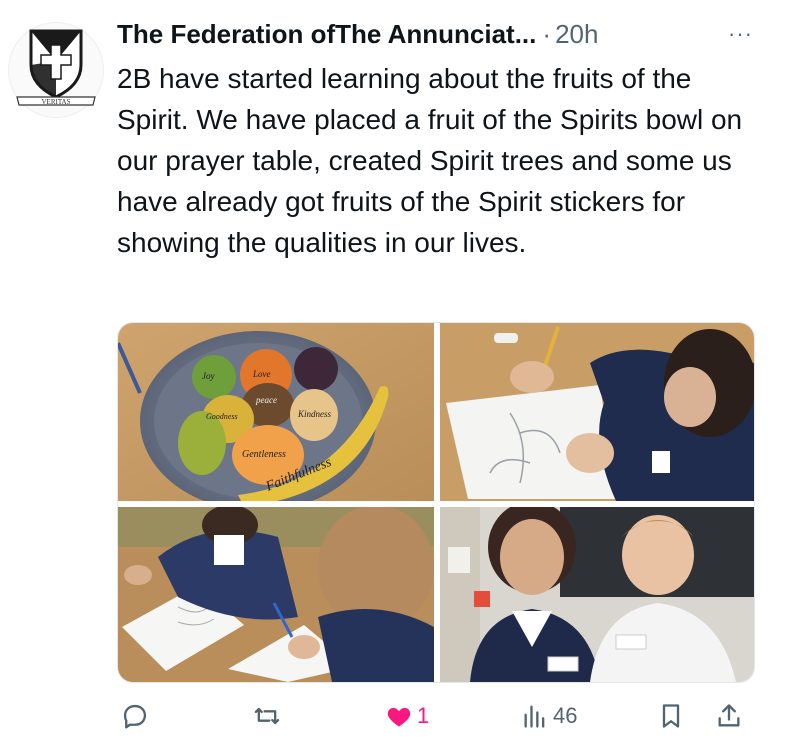 This screenshot has width=793, height=748. Describe the element at coordinates (314, 414) in the screenshot. I see `fruit-label: Kindness` at that location.